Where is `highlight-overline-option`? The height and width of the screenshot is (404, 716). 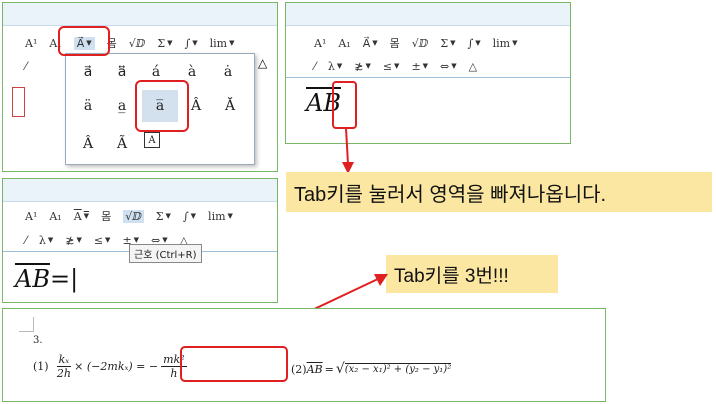
highlight-overline-option is located at coordinates (162, 106).